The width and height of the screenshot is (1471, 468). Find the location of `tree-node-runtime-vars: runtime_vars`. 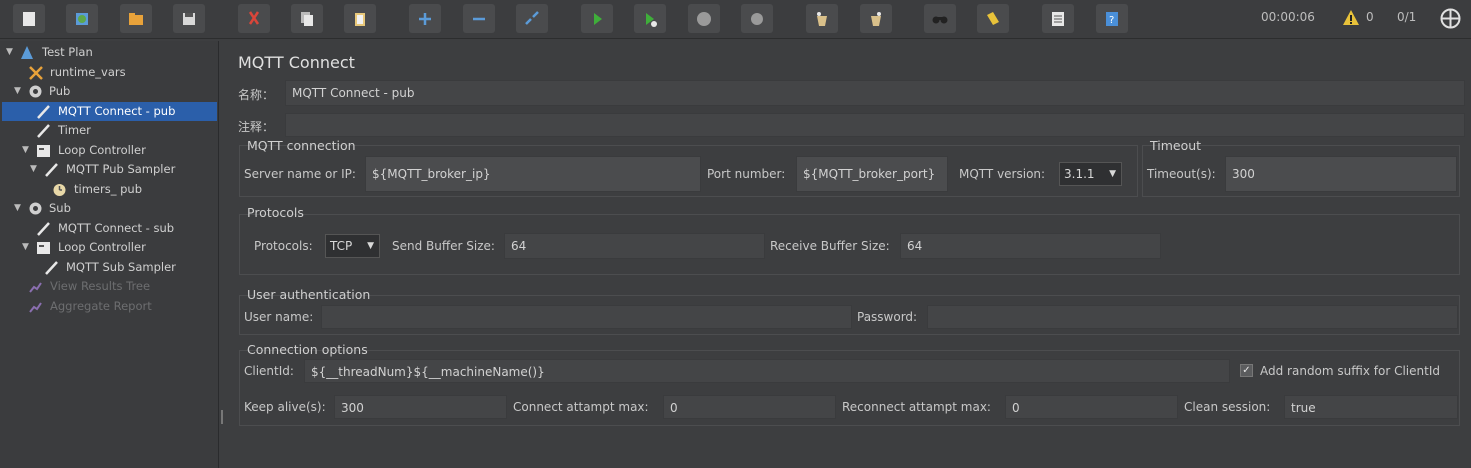

tree-node-runtime-vars: runtime_vars is located at coordinates (109, 72).